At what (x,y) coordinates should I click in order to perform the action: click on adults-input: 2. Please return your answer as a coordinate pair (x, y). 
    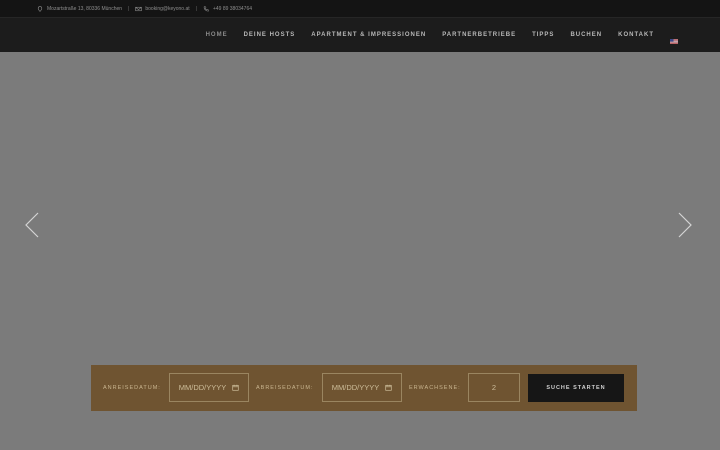
    Looking at the image, I should click on (494, 387).